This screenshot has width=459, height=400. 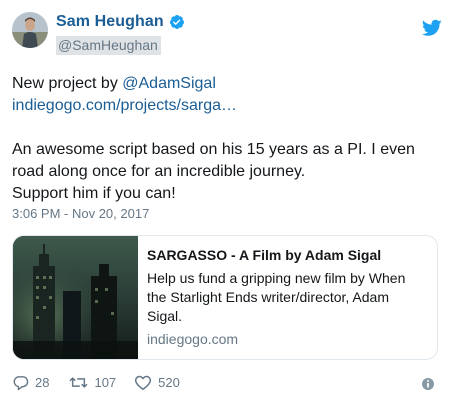 What do you see at coordinates (110, 22) in the screenshot?
I see `author-display-name: Sam Heughan` at bounding box center [110, 22].